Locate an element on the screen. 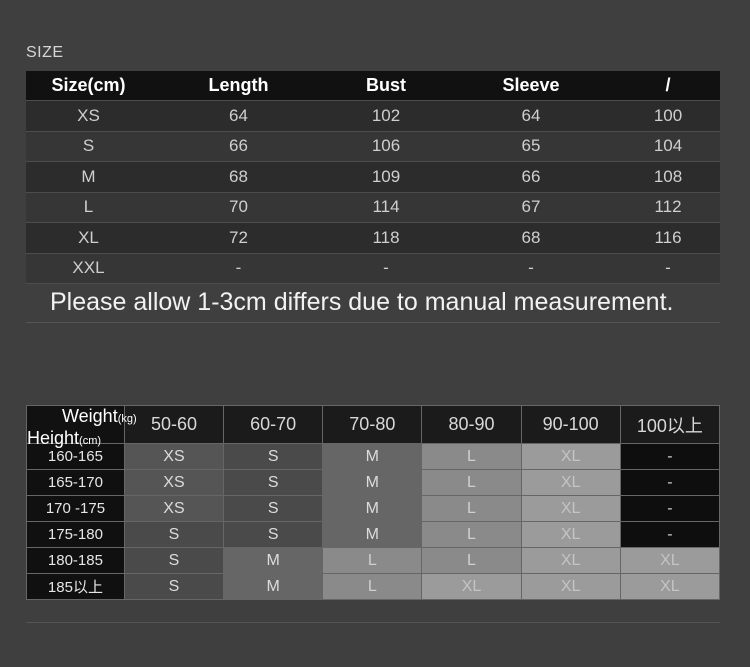 The height and width of the screenshot is (667, 750). table-row: XXL - - - - is located at coordinates (373, 268).